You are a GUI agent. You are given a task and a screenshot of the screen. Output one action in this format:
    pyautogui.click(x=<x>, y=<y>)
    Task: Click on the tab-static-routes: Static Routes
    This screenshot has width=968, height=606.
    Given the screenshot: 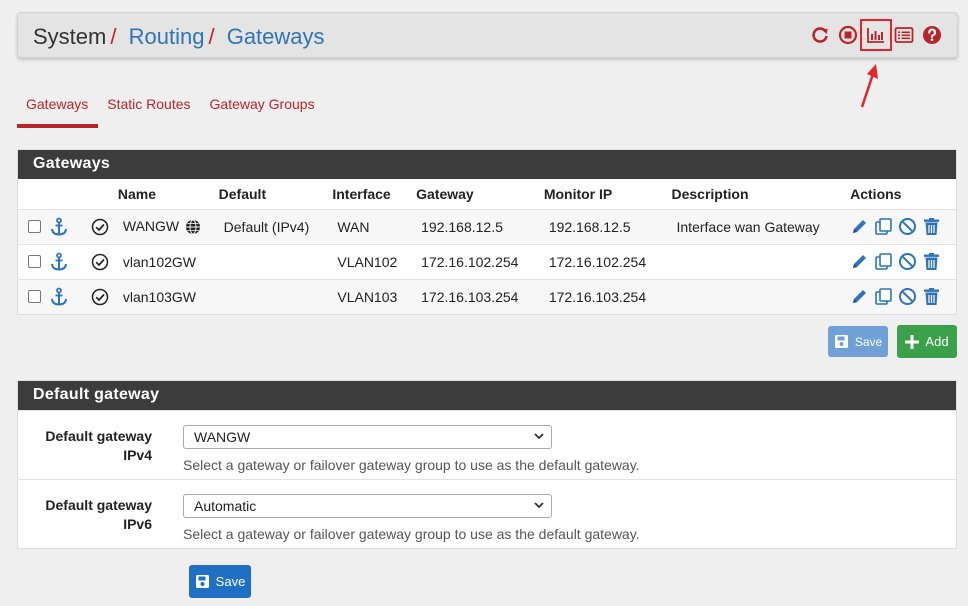 What is the action you would take?
    pyautogui.click(x=149, y=107)
    